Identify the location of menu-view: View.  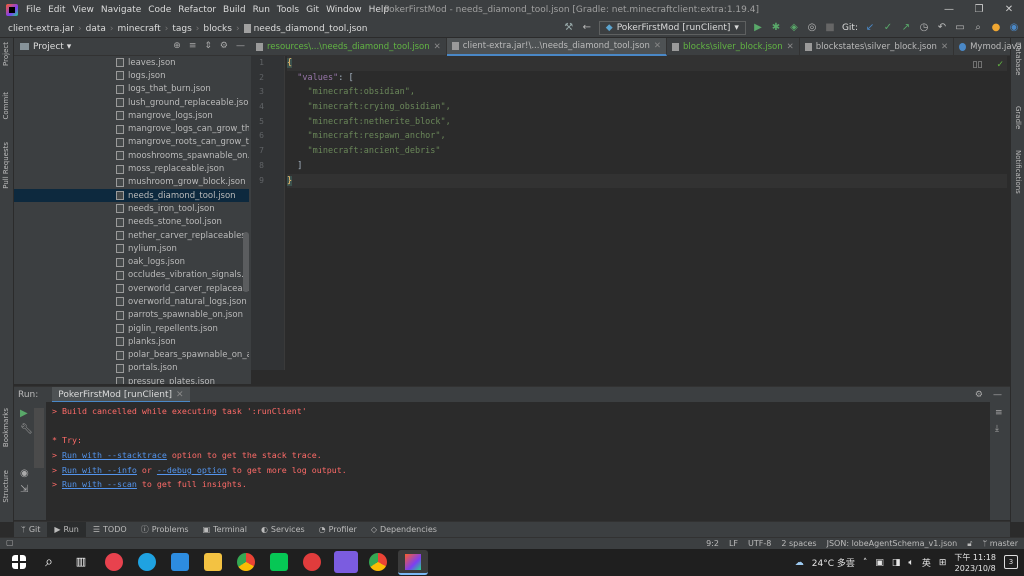
(83, 10).